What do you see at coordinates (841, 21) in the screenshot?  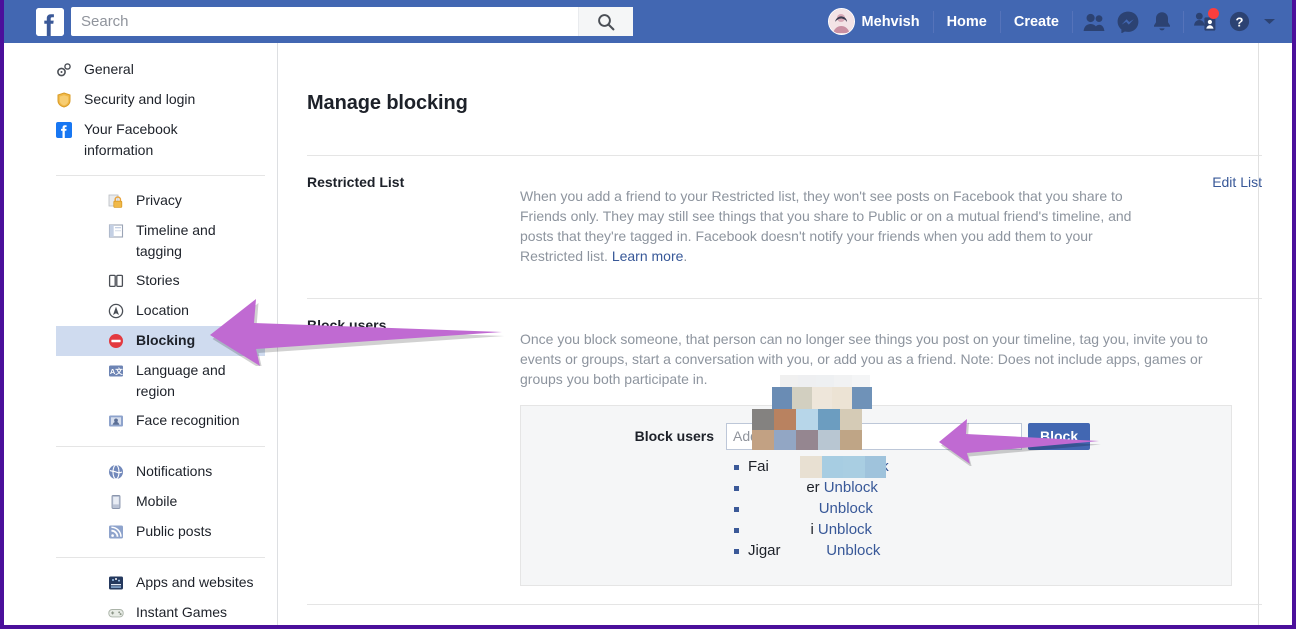 I see `avatar` at bounding box center [841, 21].